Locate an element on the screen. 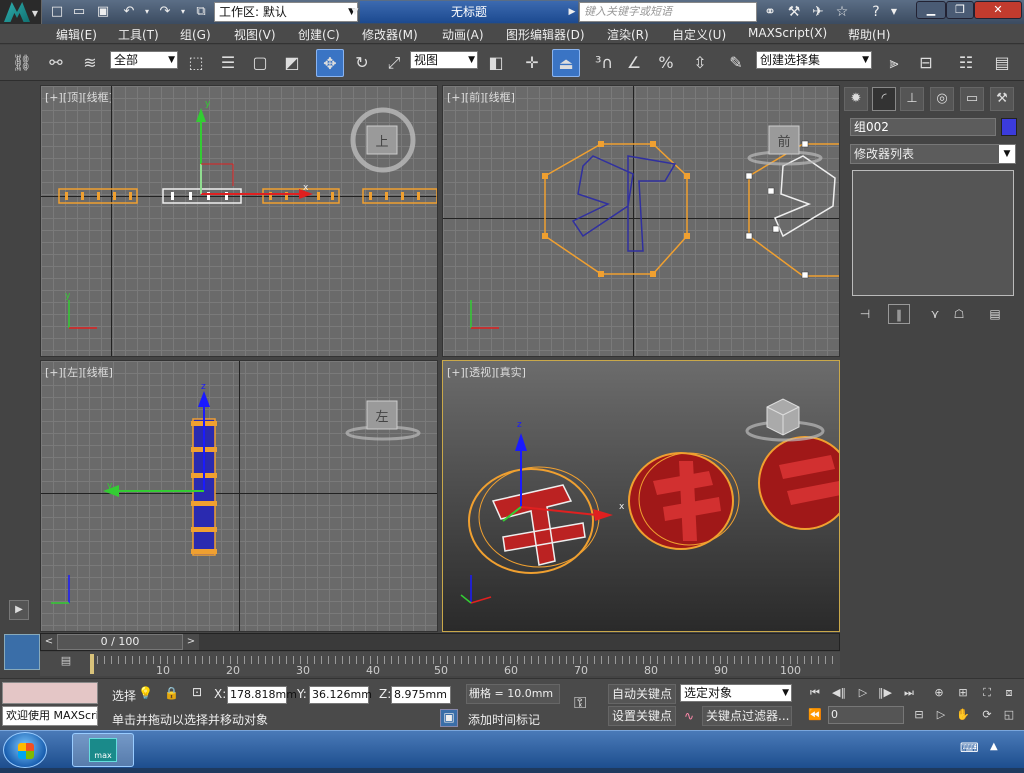 The image size is (1024, 773). keyboard-shortcut-override-icon: ⏏ is located at coordinates (566, 63).